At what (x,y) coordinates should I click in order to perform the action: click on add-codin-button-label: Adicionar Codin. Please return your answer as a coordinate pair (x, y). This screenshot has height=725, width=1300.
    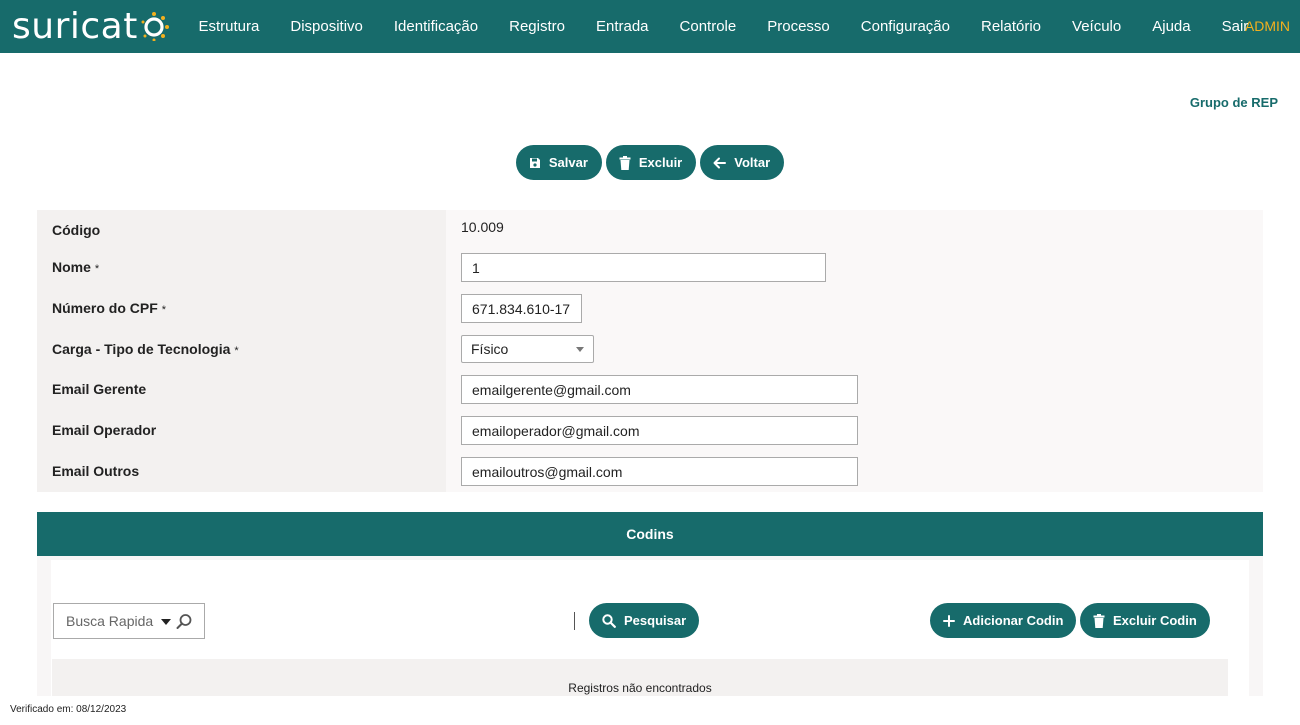
    Looking at the image, I should click on (1013, 620).